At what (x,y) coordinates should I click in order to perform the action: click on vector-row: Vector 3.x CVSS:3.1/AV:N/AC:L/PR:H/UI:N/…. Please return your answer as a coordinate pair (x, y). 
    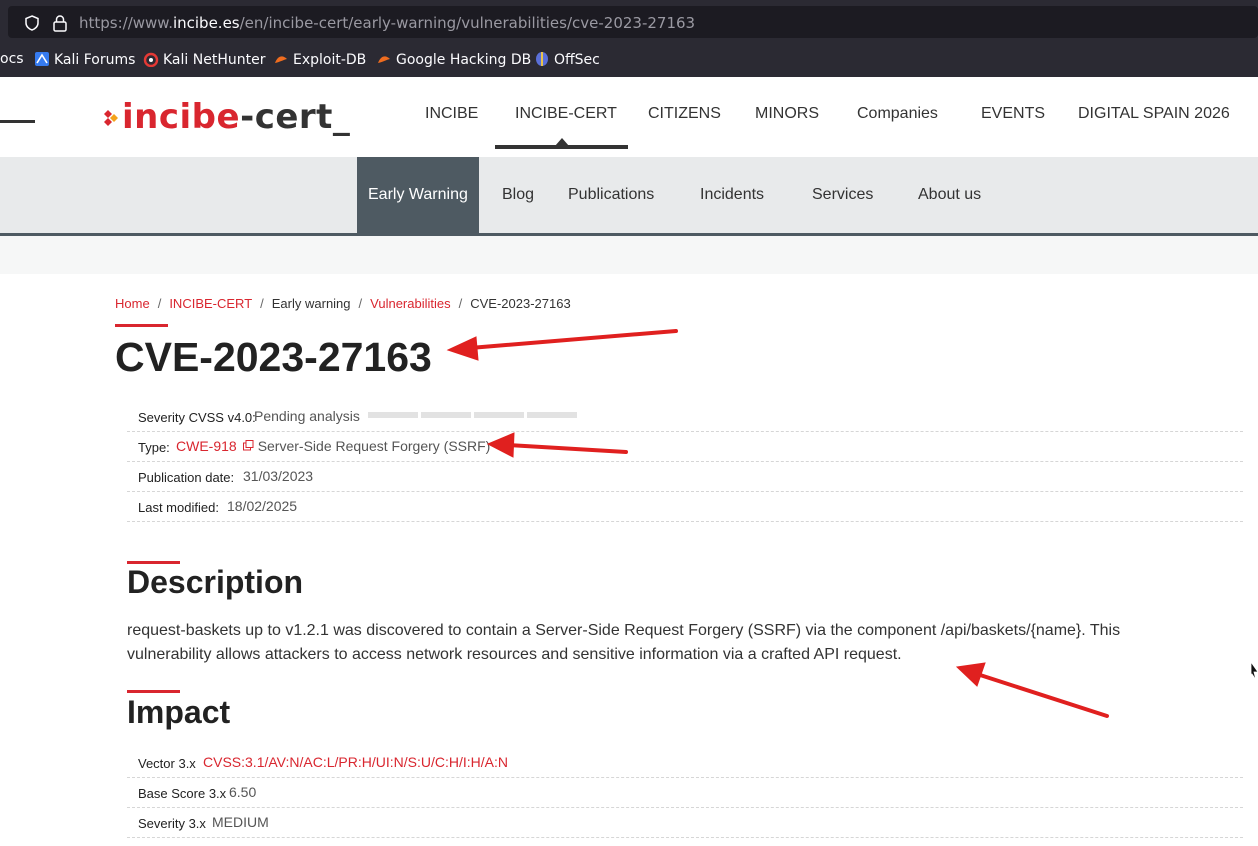
    Looking at the image, I should click on (685, 762).